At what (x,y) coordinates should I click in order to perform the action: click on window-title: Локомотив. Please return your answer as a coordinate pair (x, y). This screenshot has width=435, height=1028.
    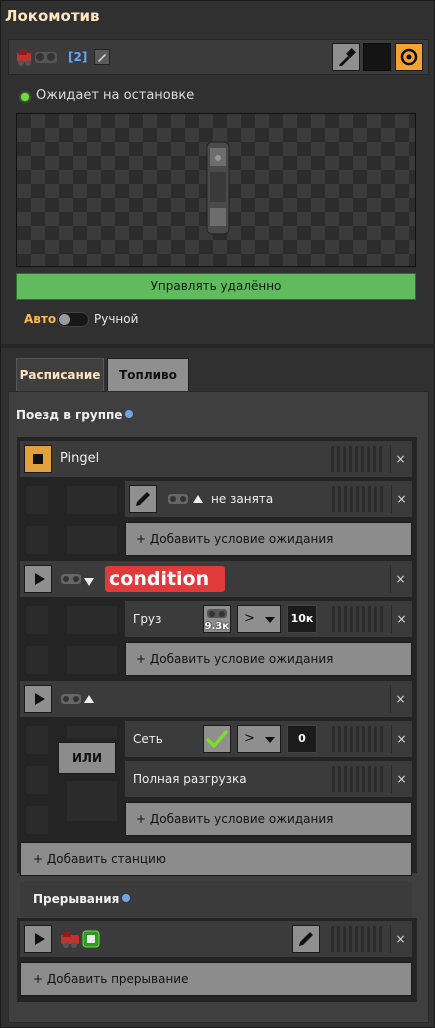
    Looking at the image, I should click on (52, 16).